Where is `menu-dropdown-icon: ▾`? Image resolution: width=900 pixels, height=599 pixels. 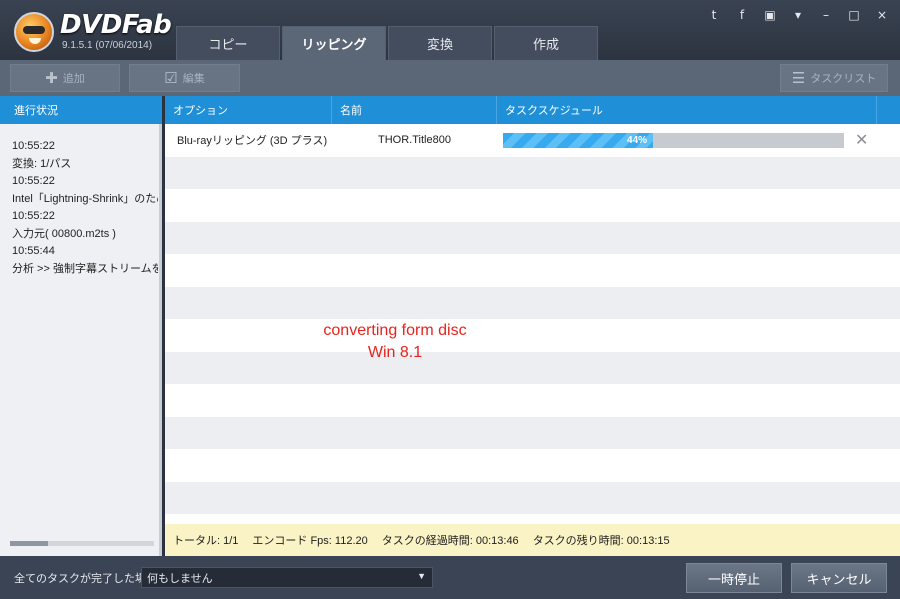 menu-dropdown-icon: ▾ is located at coordinates (798, 15).